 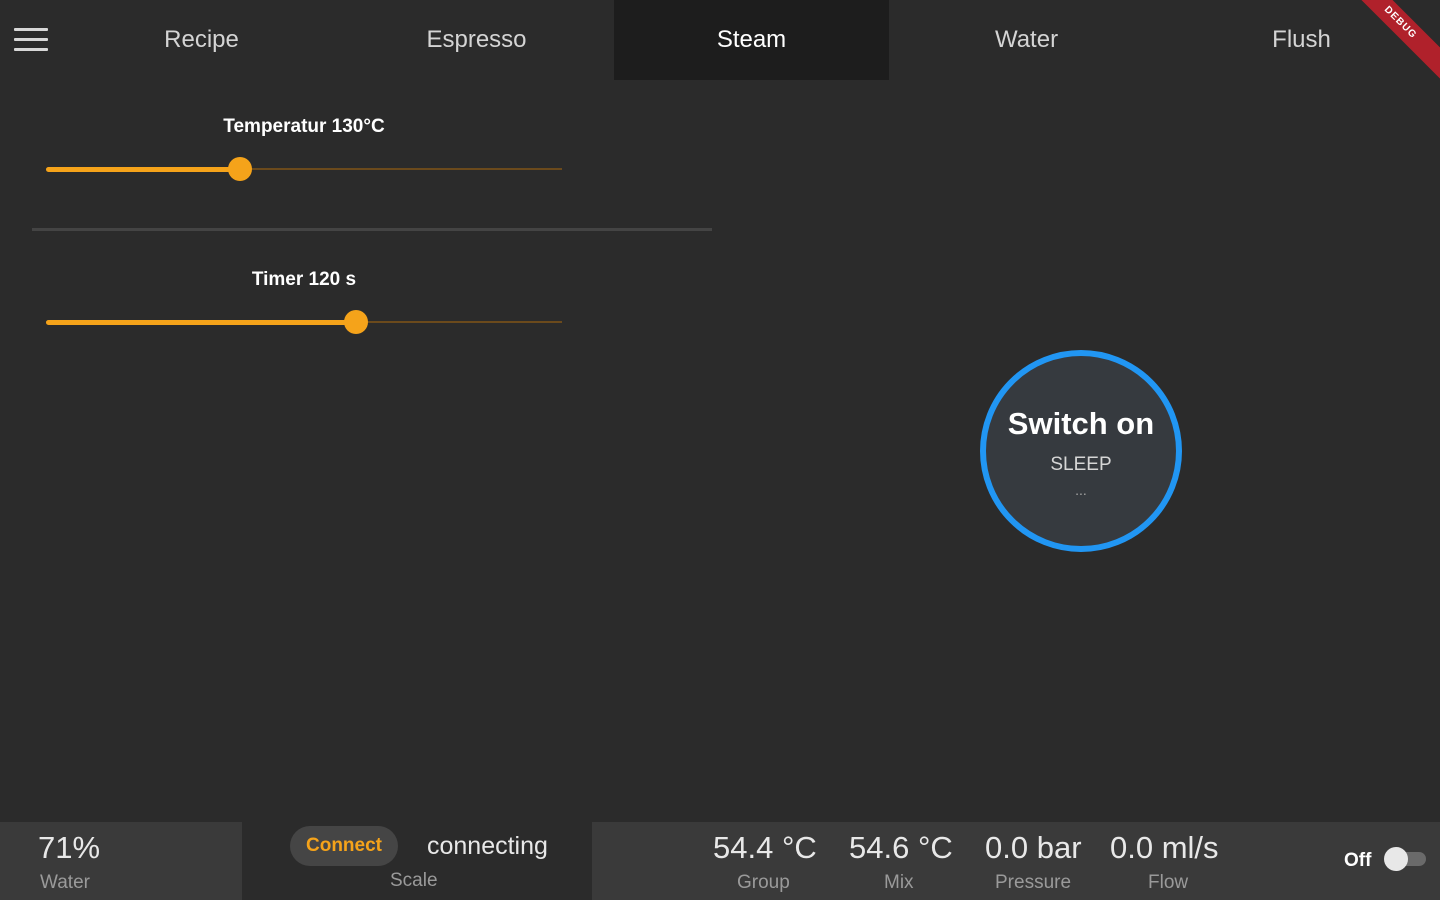 I want to click on machine-toggle-switch, so click(x=1405, y=859).